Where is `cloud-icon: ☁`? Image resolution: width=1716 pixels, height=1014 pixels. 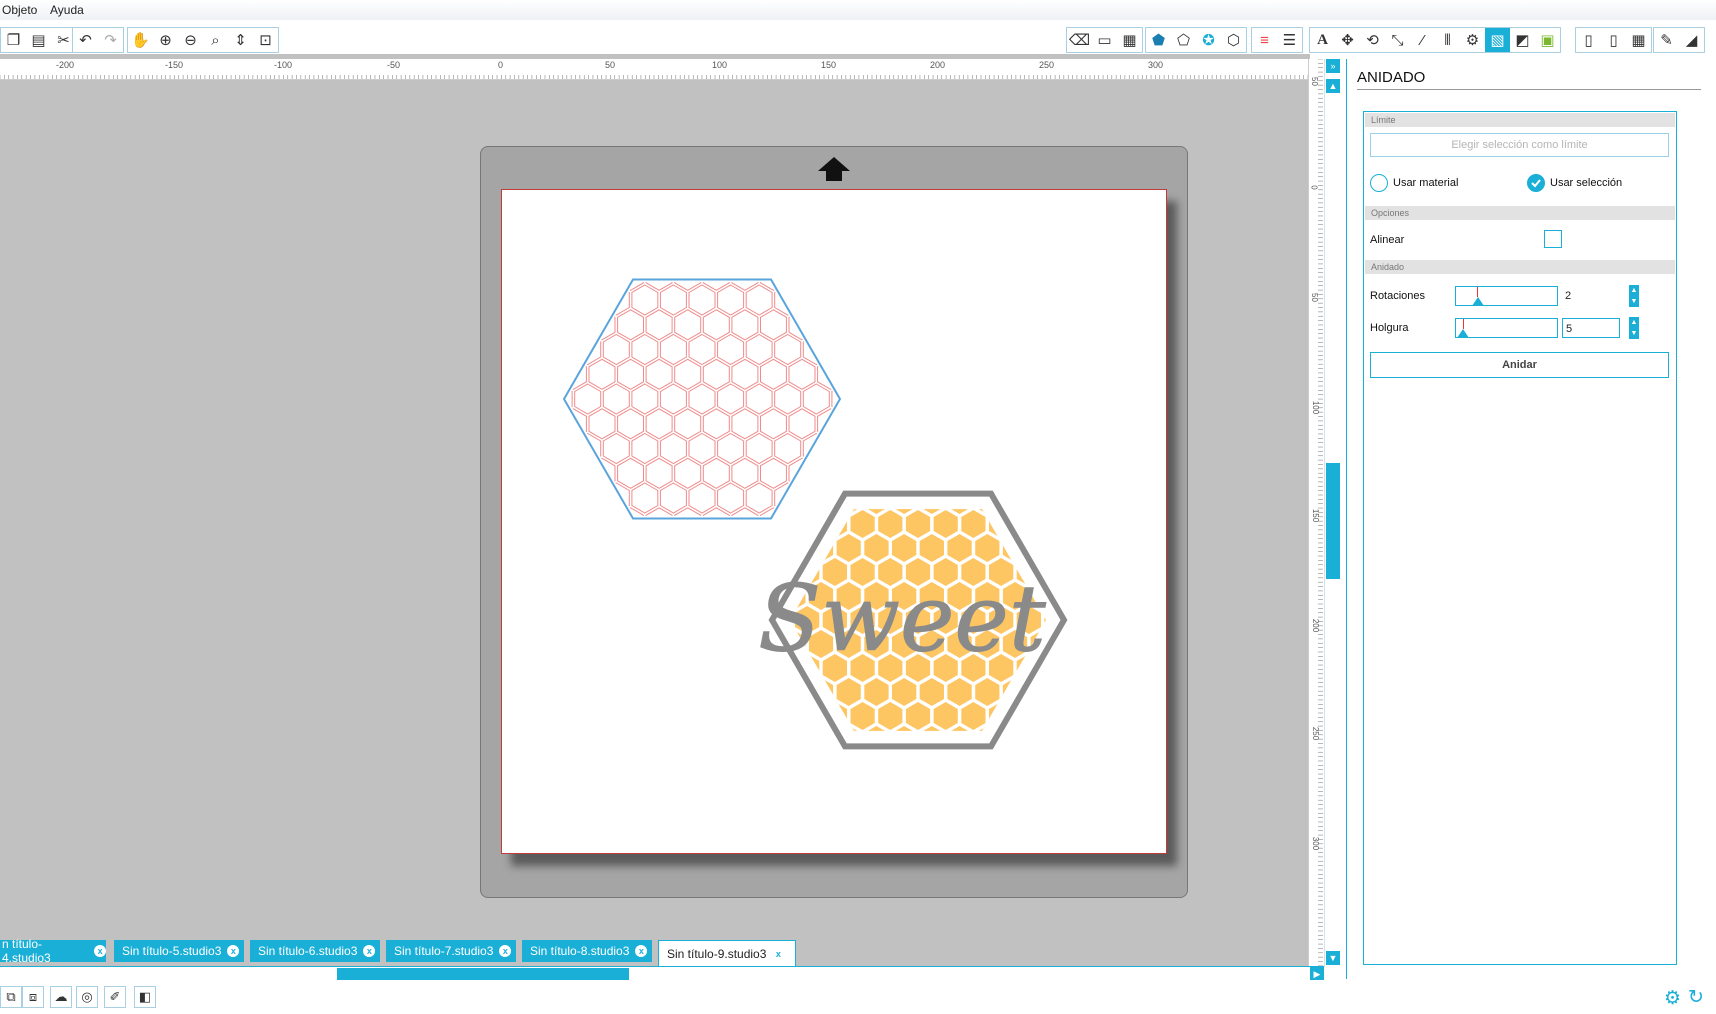 cloud-icon: ☁ is located at coordinates (61, 997).